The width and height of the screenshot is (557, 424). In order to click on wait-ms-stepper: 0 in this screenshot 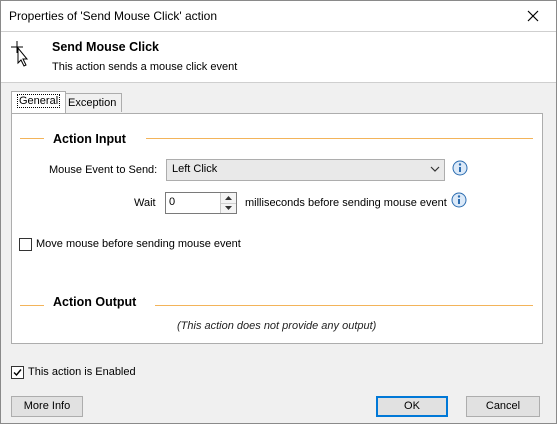, I will do `click(201, 203)`.